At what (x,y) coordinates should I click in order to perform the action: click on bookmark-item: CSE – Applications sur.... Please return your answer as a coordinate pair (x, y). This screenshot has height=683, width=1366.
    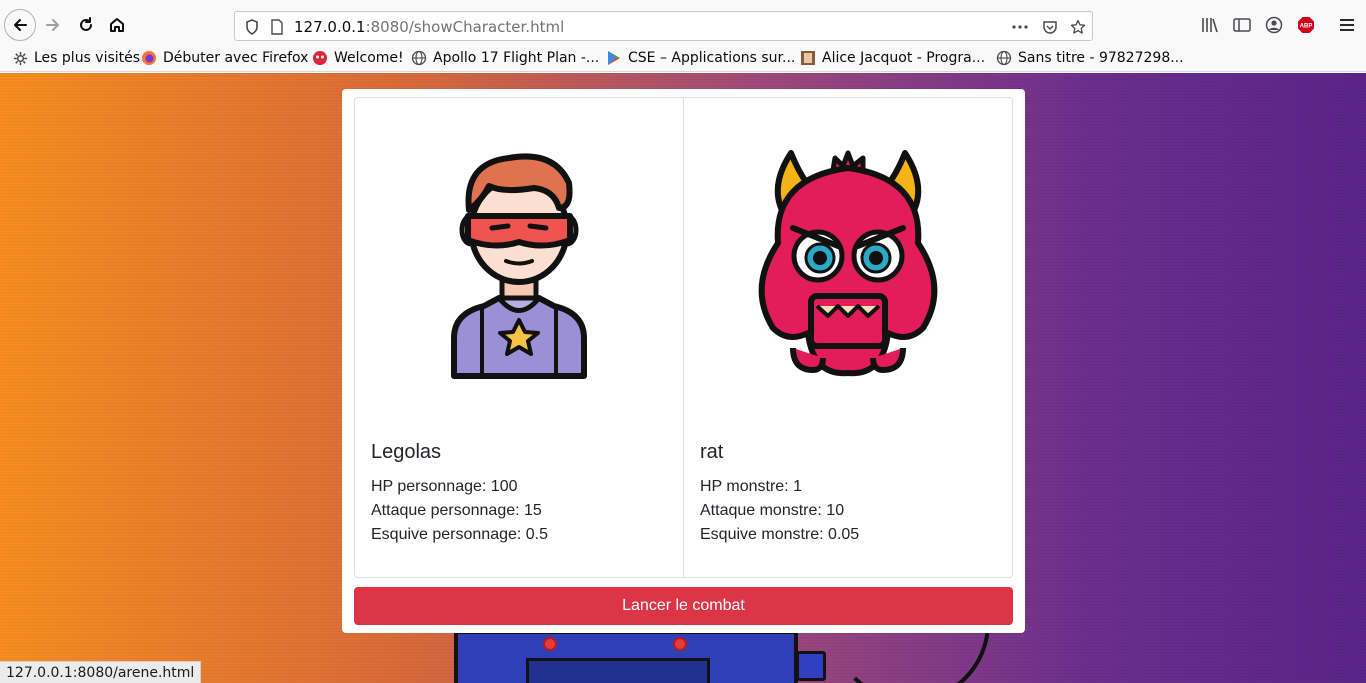
    Looking at the image, I should click on (700, 58).